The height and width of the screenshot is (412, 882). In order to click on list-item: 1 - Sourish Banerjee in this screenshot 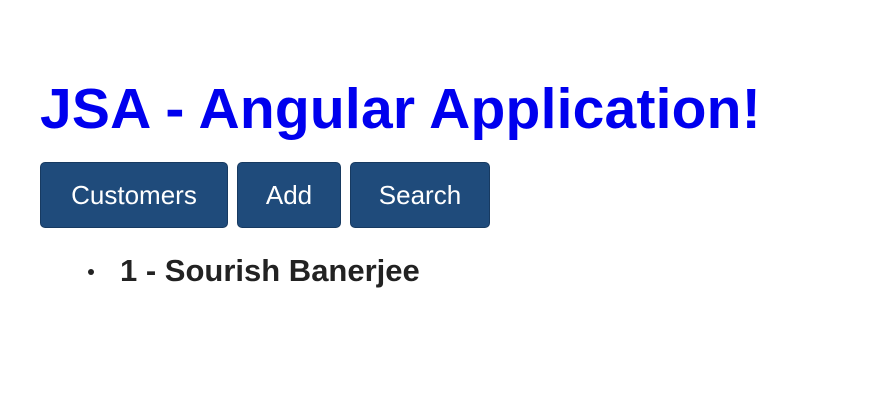, I will do `click(254, 271)`.